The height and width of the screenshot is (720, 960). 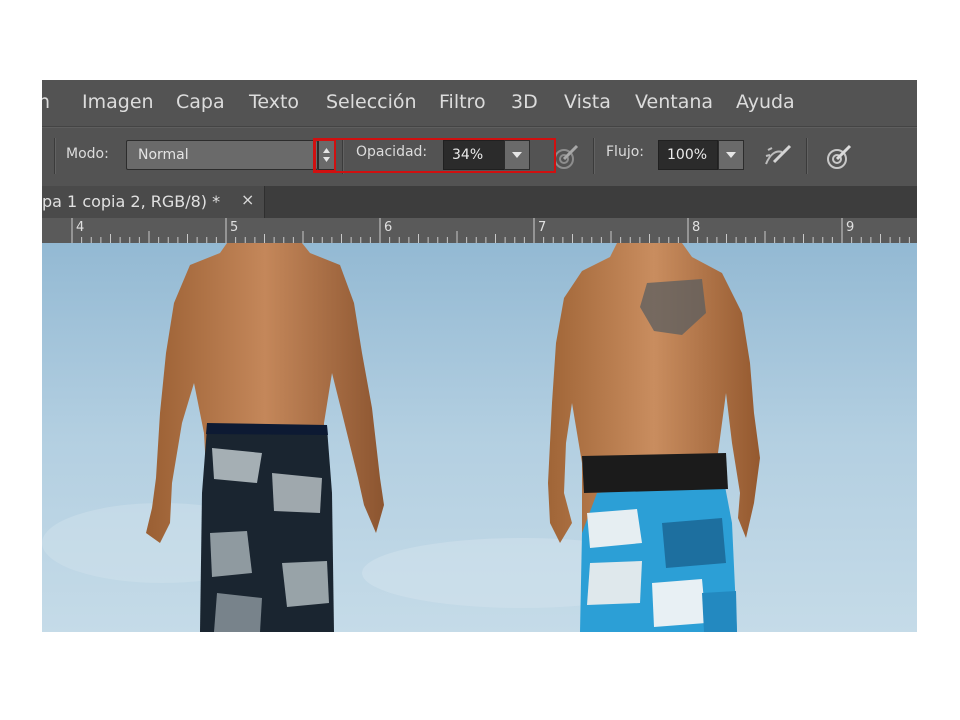 I want to click on mode-value: Normal, so click(x=163, y=155).